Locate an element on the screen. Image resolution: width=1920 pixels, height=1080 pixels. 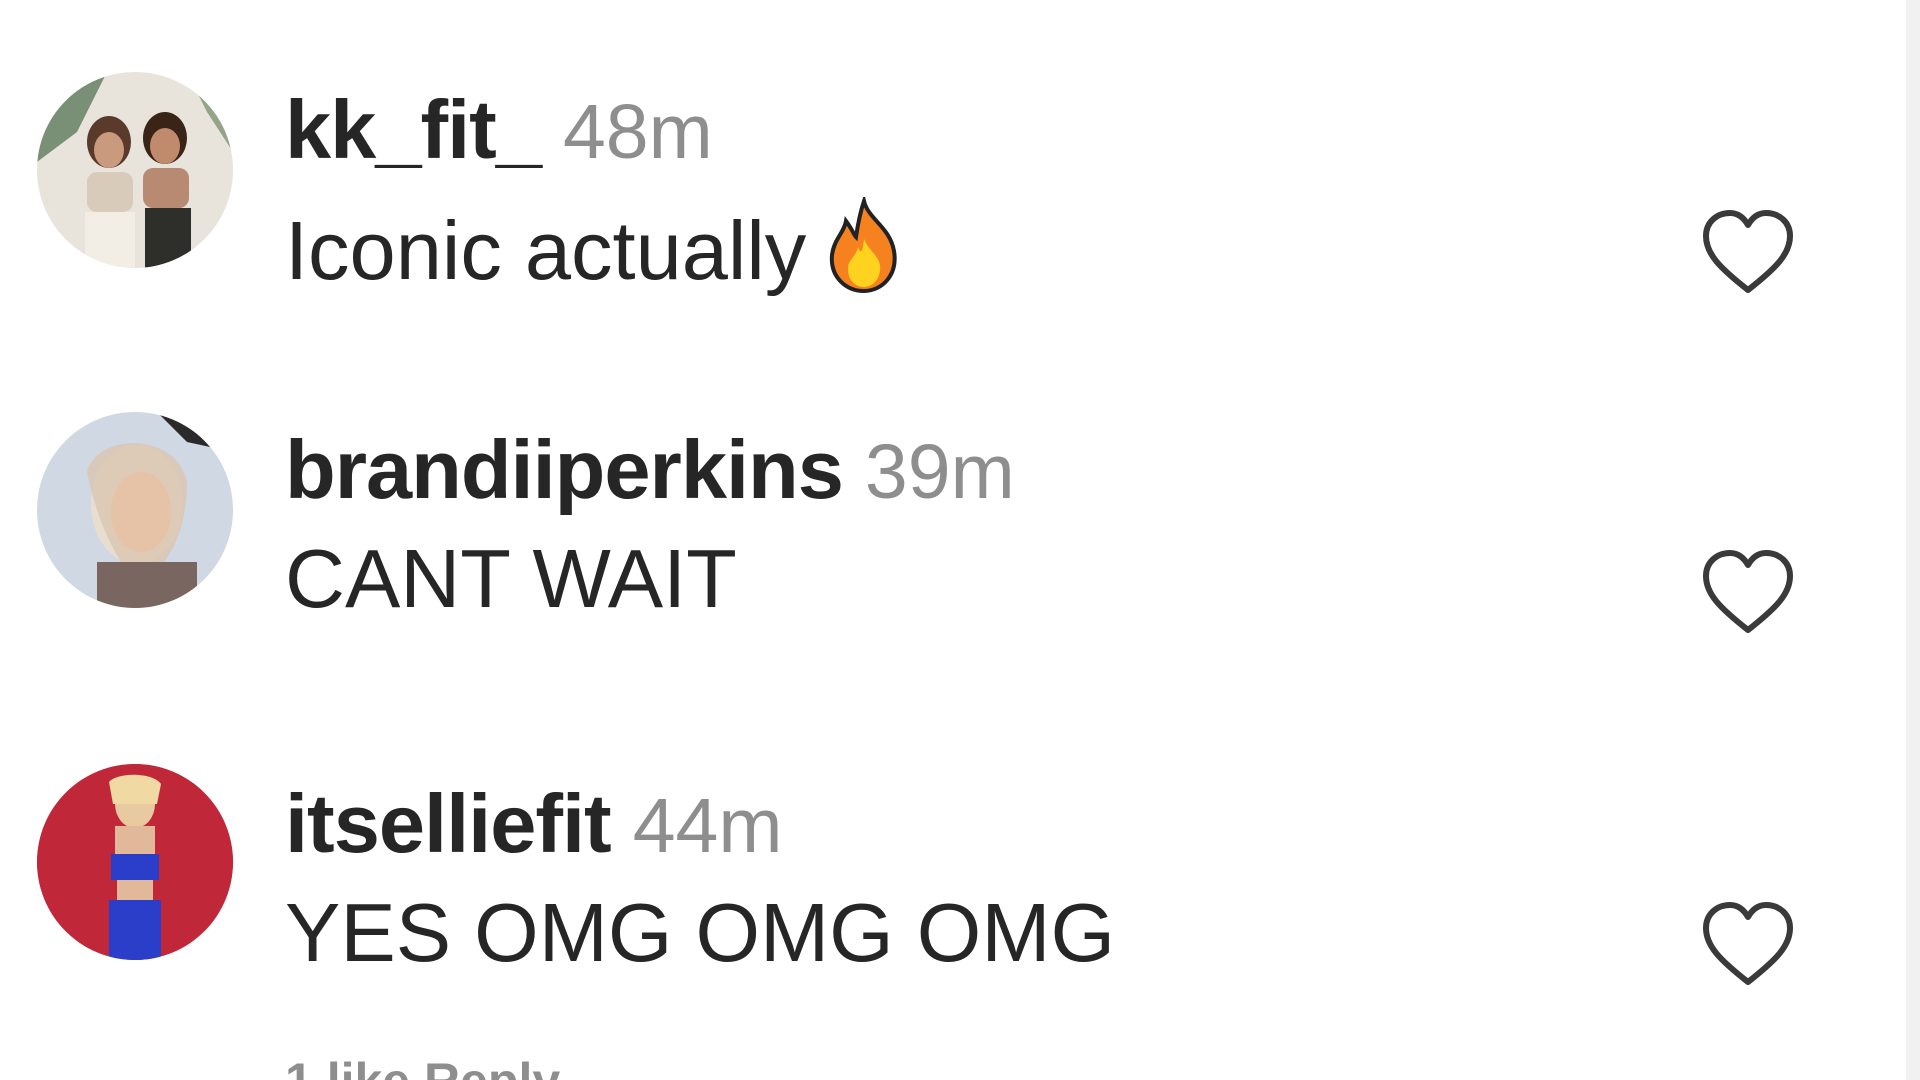
comment-text: Iconic actually is located at coordinates (594, 249).